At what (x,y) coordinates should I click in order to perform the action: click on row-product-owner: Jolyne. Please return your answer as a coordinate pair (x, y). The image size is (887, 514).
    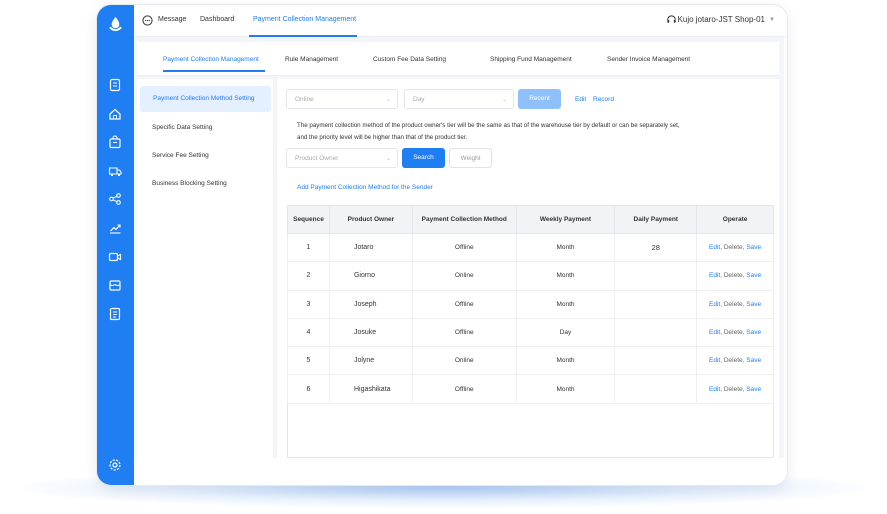
    Looking at the image, I should click on (370, 361).